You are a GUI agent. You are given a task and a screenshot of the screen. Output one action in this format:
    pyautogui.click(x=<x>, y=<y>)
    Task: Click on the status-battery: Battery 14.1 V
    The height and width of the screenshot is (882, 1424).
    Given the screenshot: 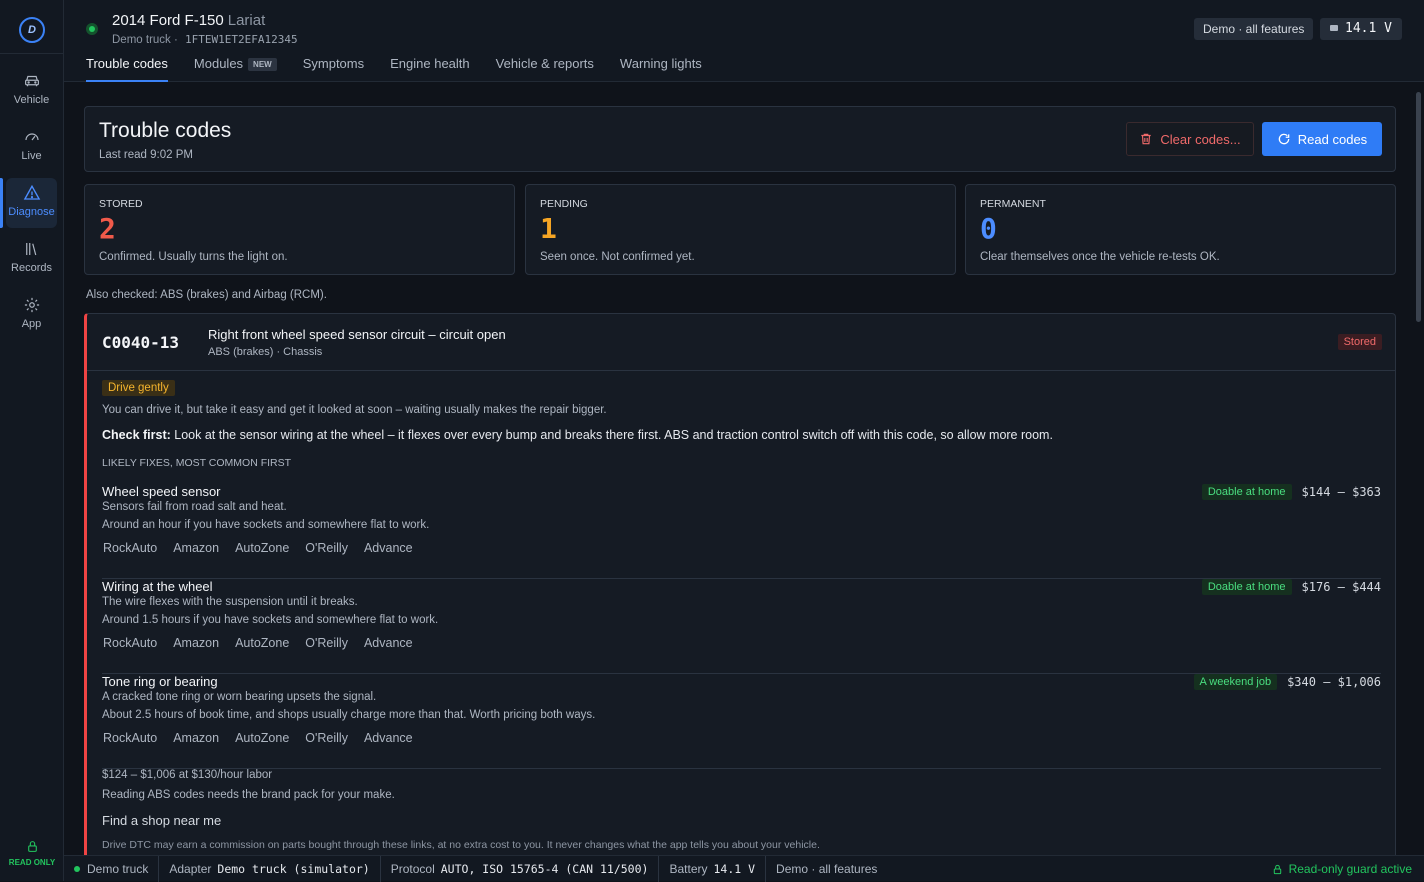 What is the action you would take?
    pyautogui.click(x=713, y=868)
    